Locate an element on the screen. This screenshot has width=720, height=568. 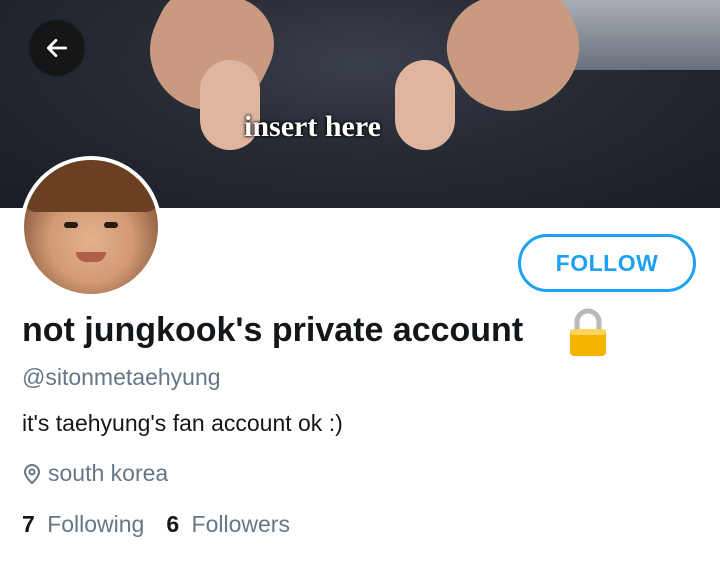
followers-count: 6 is located at coordinates (173, 524).